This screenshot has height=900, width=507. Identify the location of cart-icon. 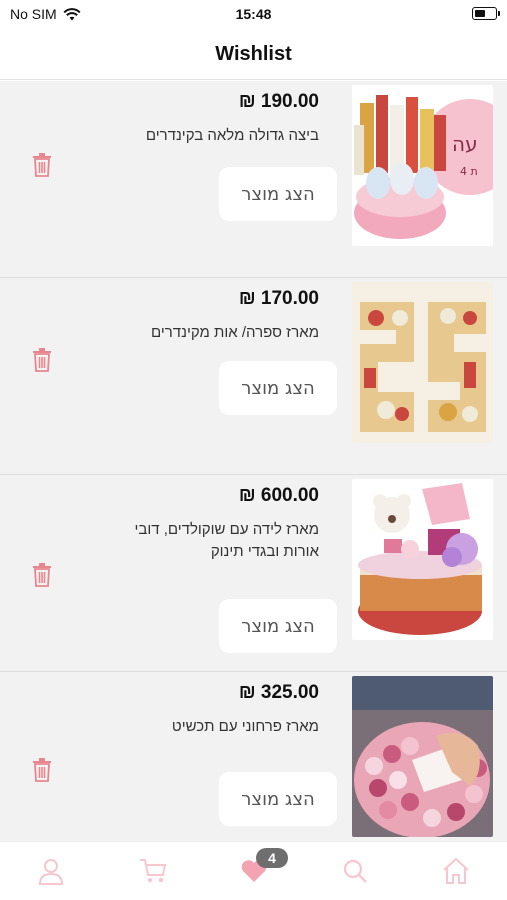
(153, 871).